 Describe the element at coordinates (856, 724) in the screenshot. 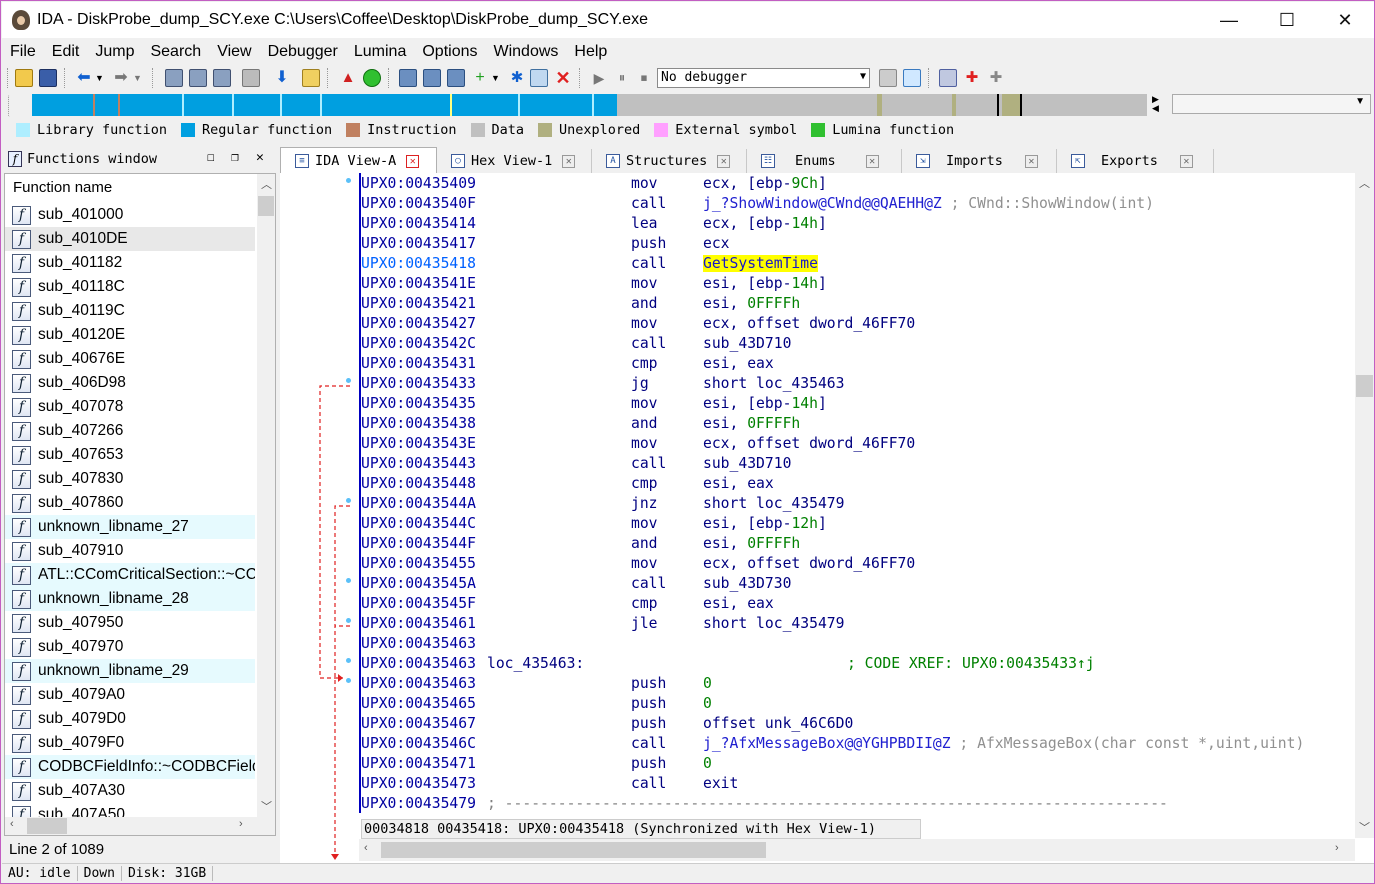

I see `disassembly-line: UPX0:00435467 push offset unk_46C6D0` at that location.